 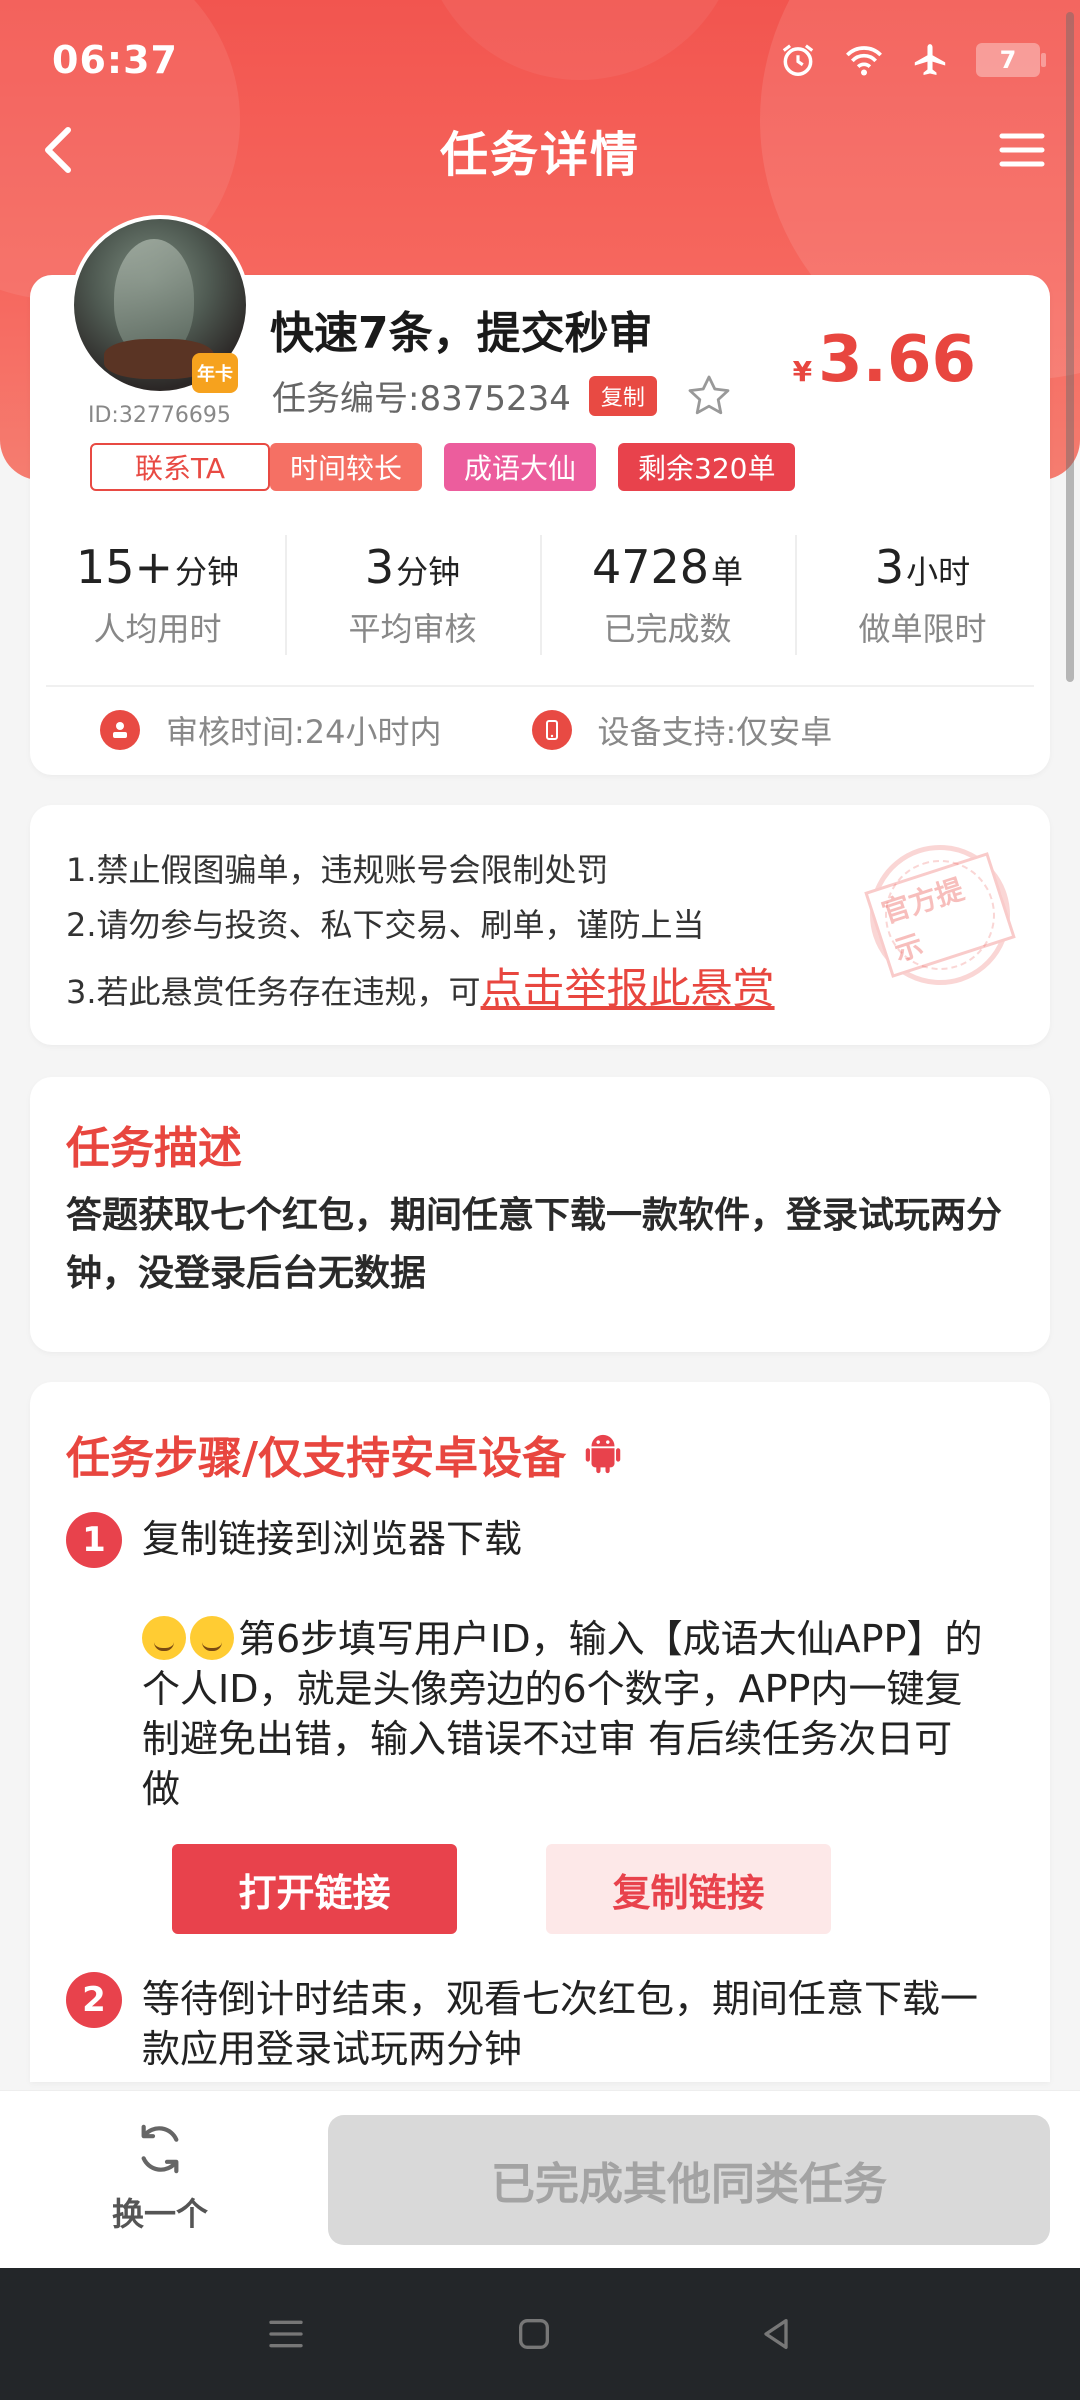 I want to click on tag-list: 时间较长 成语大仙 剩余320单, so click(x=533, y=467).